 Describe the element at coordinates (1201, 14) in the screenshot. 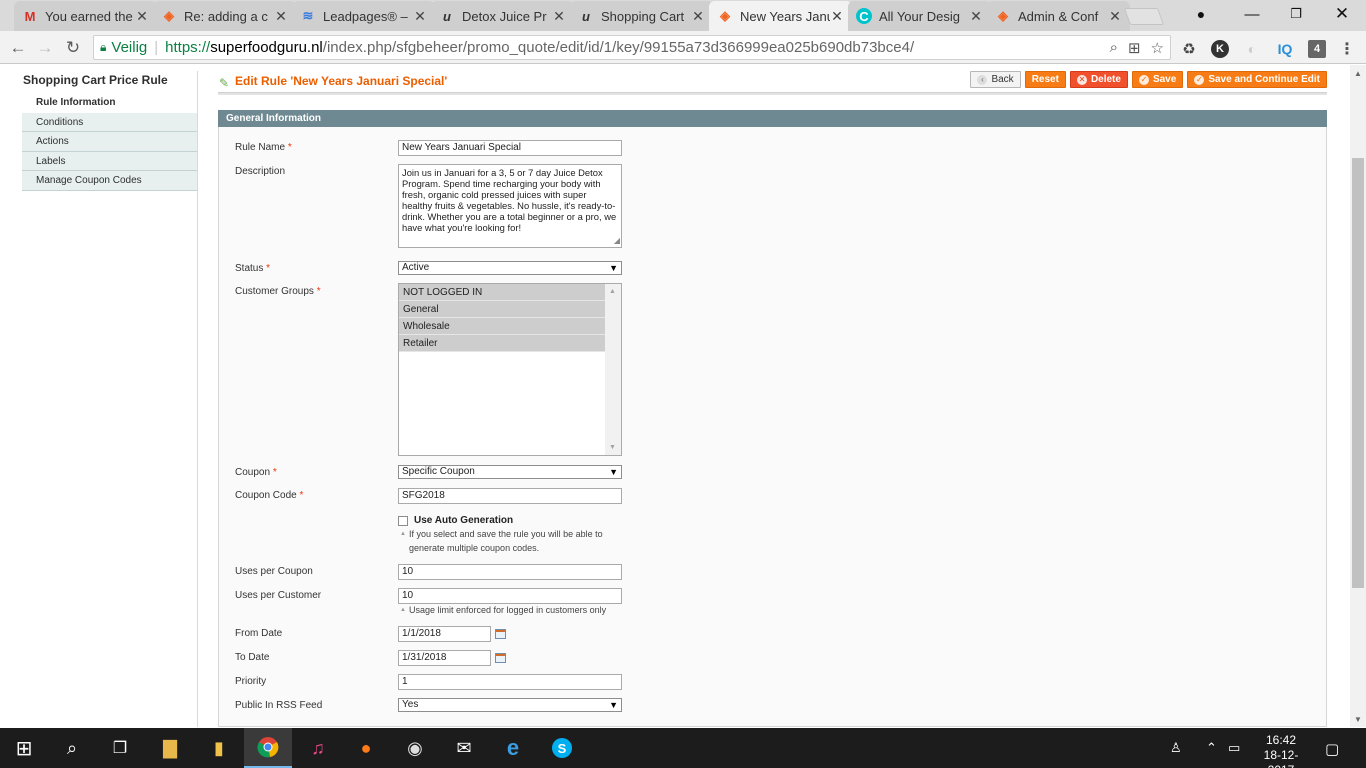

I see `profile-icon: ●` at that location.